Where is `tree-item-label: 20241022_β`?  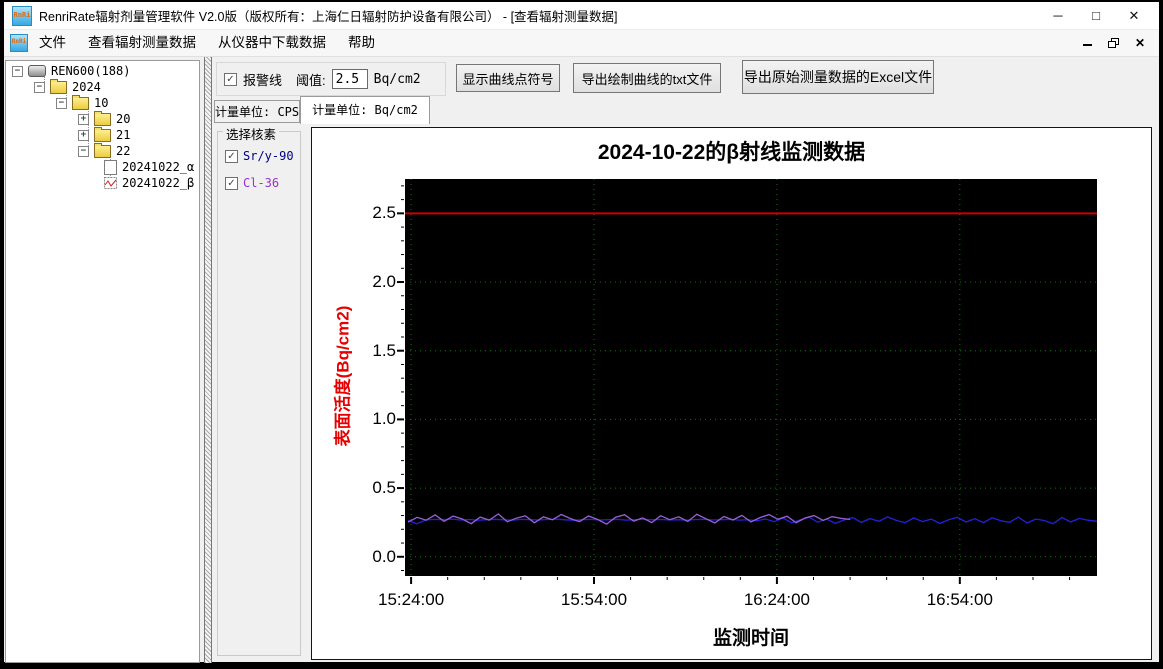 tree-item-label: 20241022_β is located at coordinates (158, 183).